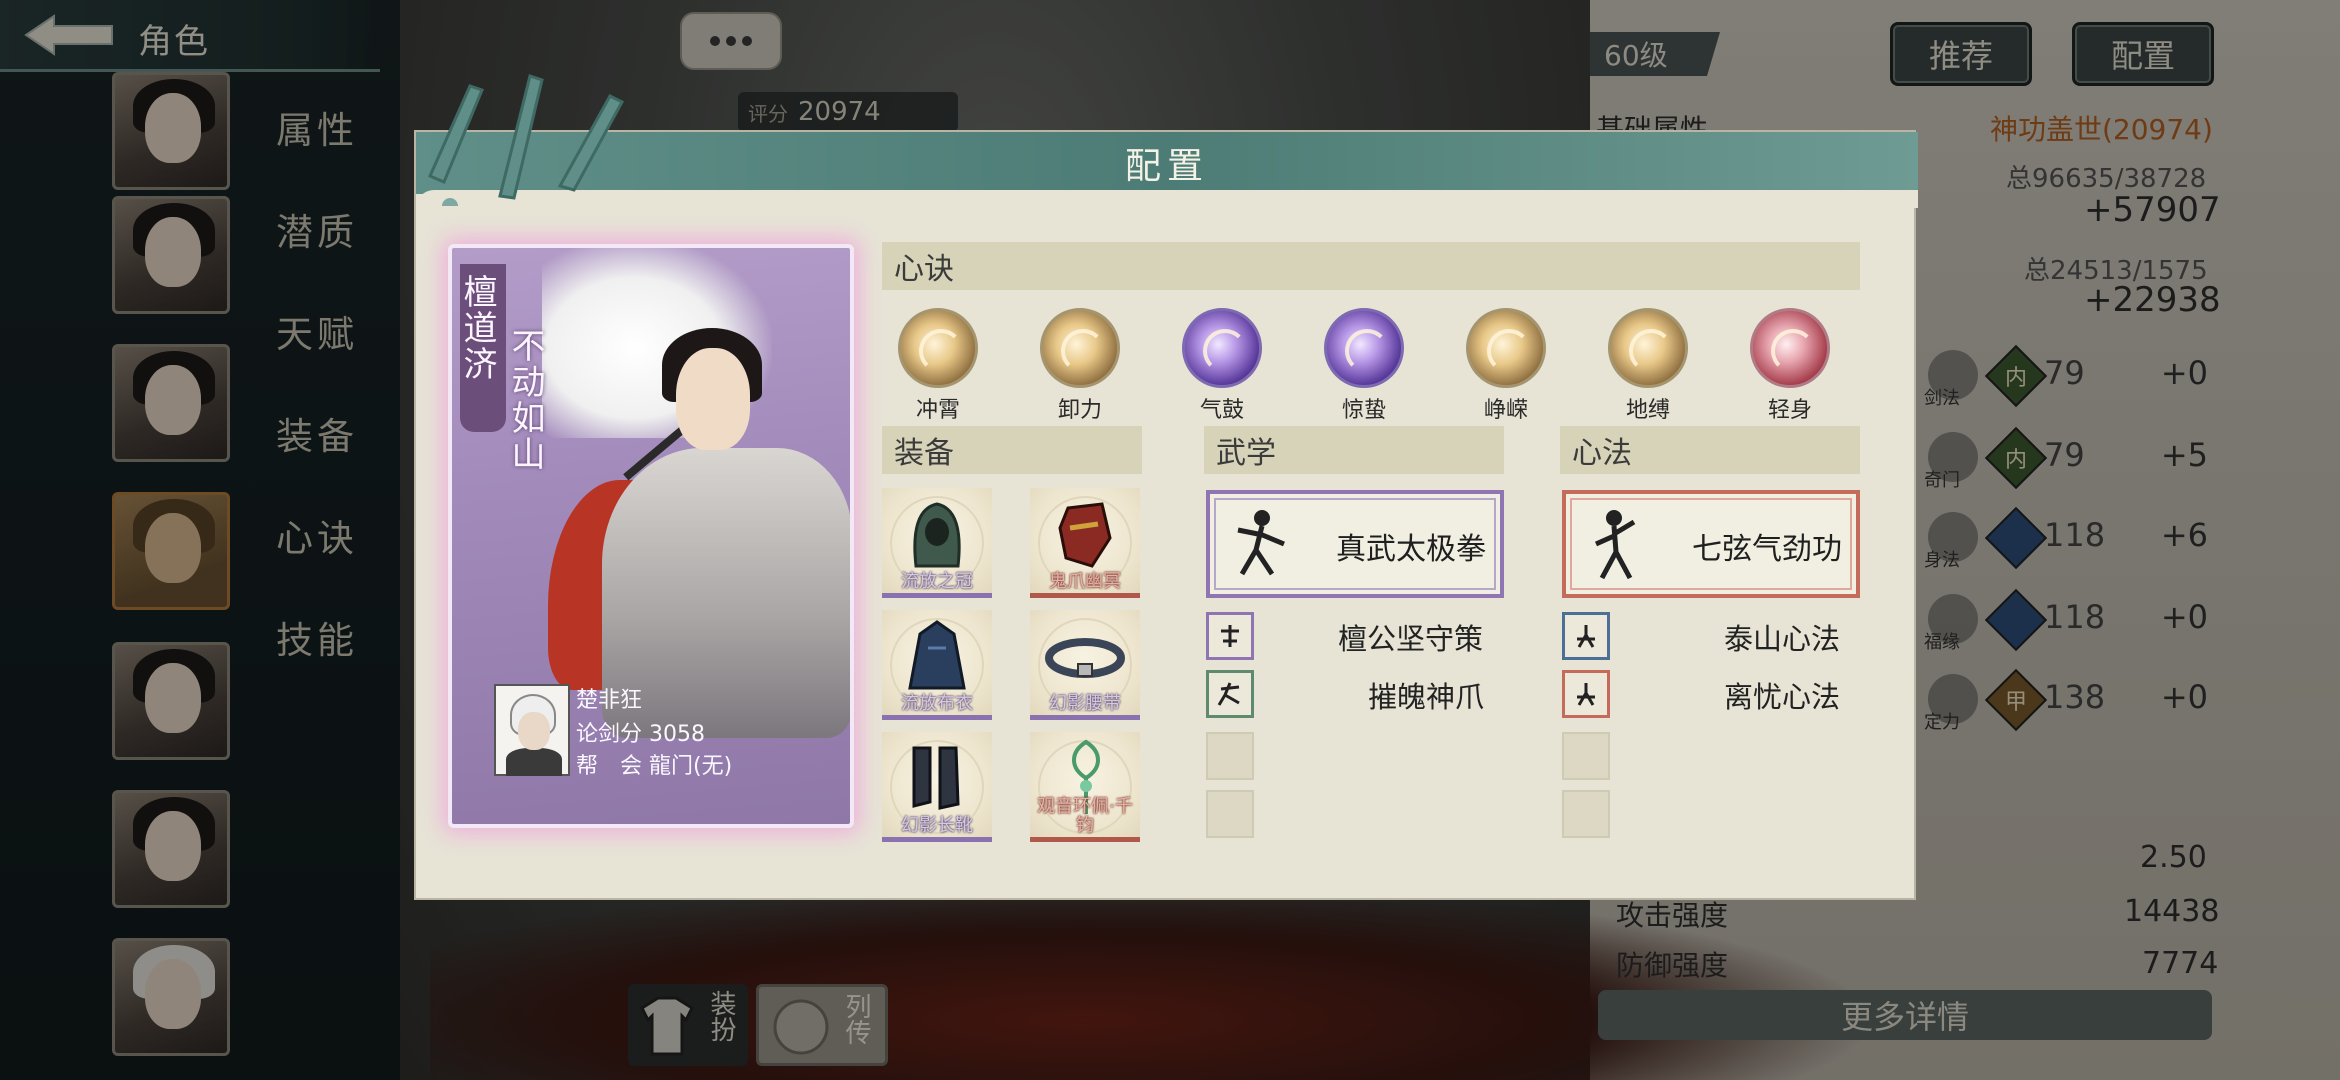 Image resolution: width=2340 pixels, height=1080 pixels. Describe the element at coordinates (937, 410) in the screenshot. I see `xinjue-label: 冲霄` at that location.